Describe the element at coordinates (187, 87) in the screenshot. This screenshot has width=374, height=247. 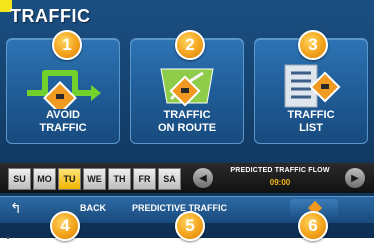
I see `traffic-on-route-map-icon` at that location.